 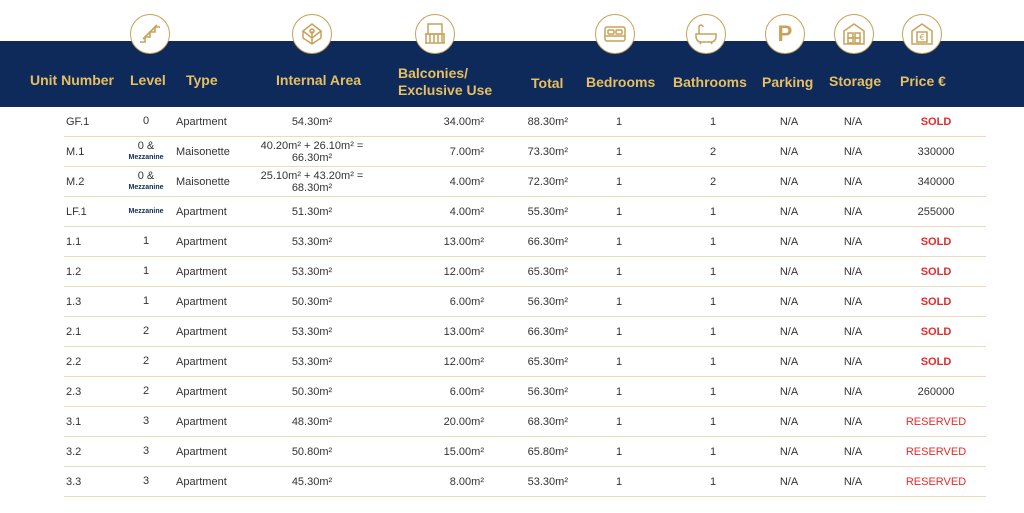 What do you see at coordinates (547, 451) in the screenshot?
I see `total-cell: 65.80m²` at bounding box center [547, 451].